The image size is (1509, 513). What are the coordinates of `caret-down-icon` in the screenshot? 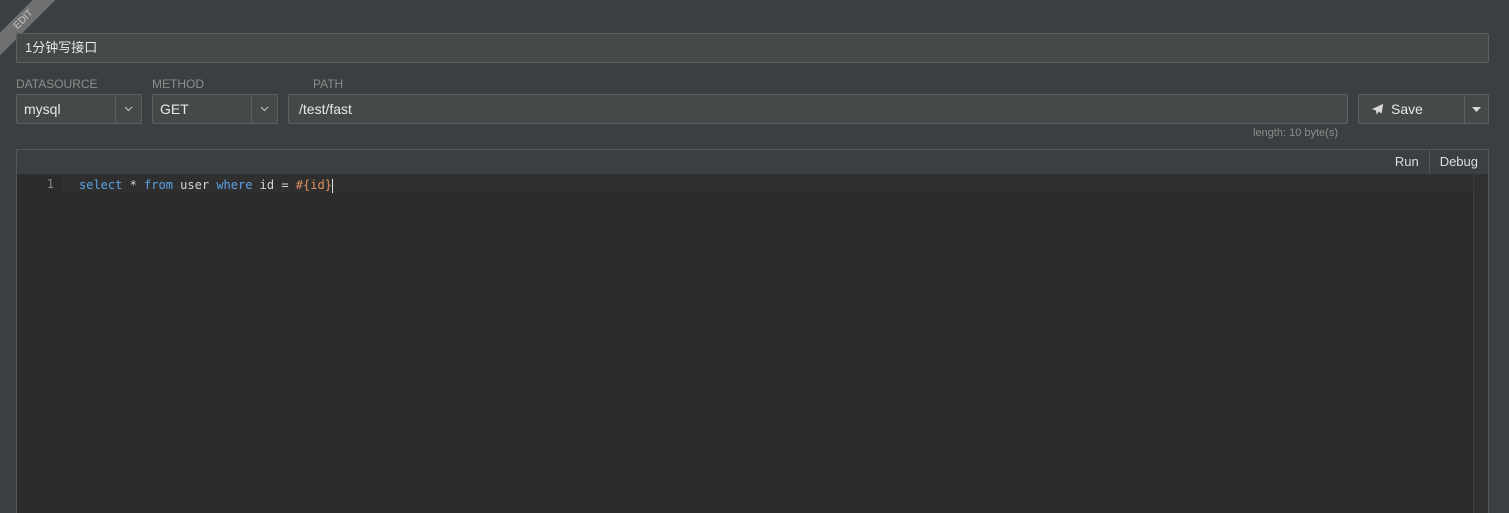 It's located at (1476, 109).